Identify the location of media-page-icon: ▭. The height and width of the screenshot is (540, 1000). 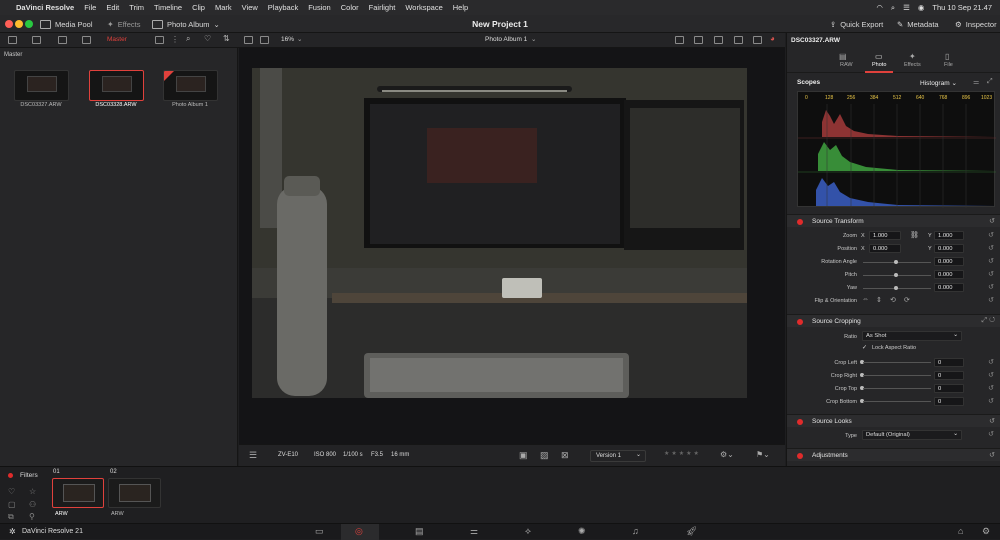
(319, 531).